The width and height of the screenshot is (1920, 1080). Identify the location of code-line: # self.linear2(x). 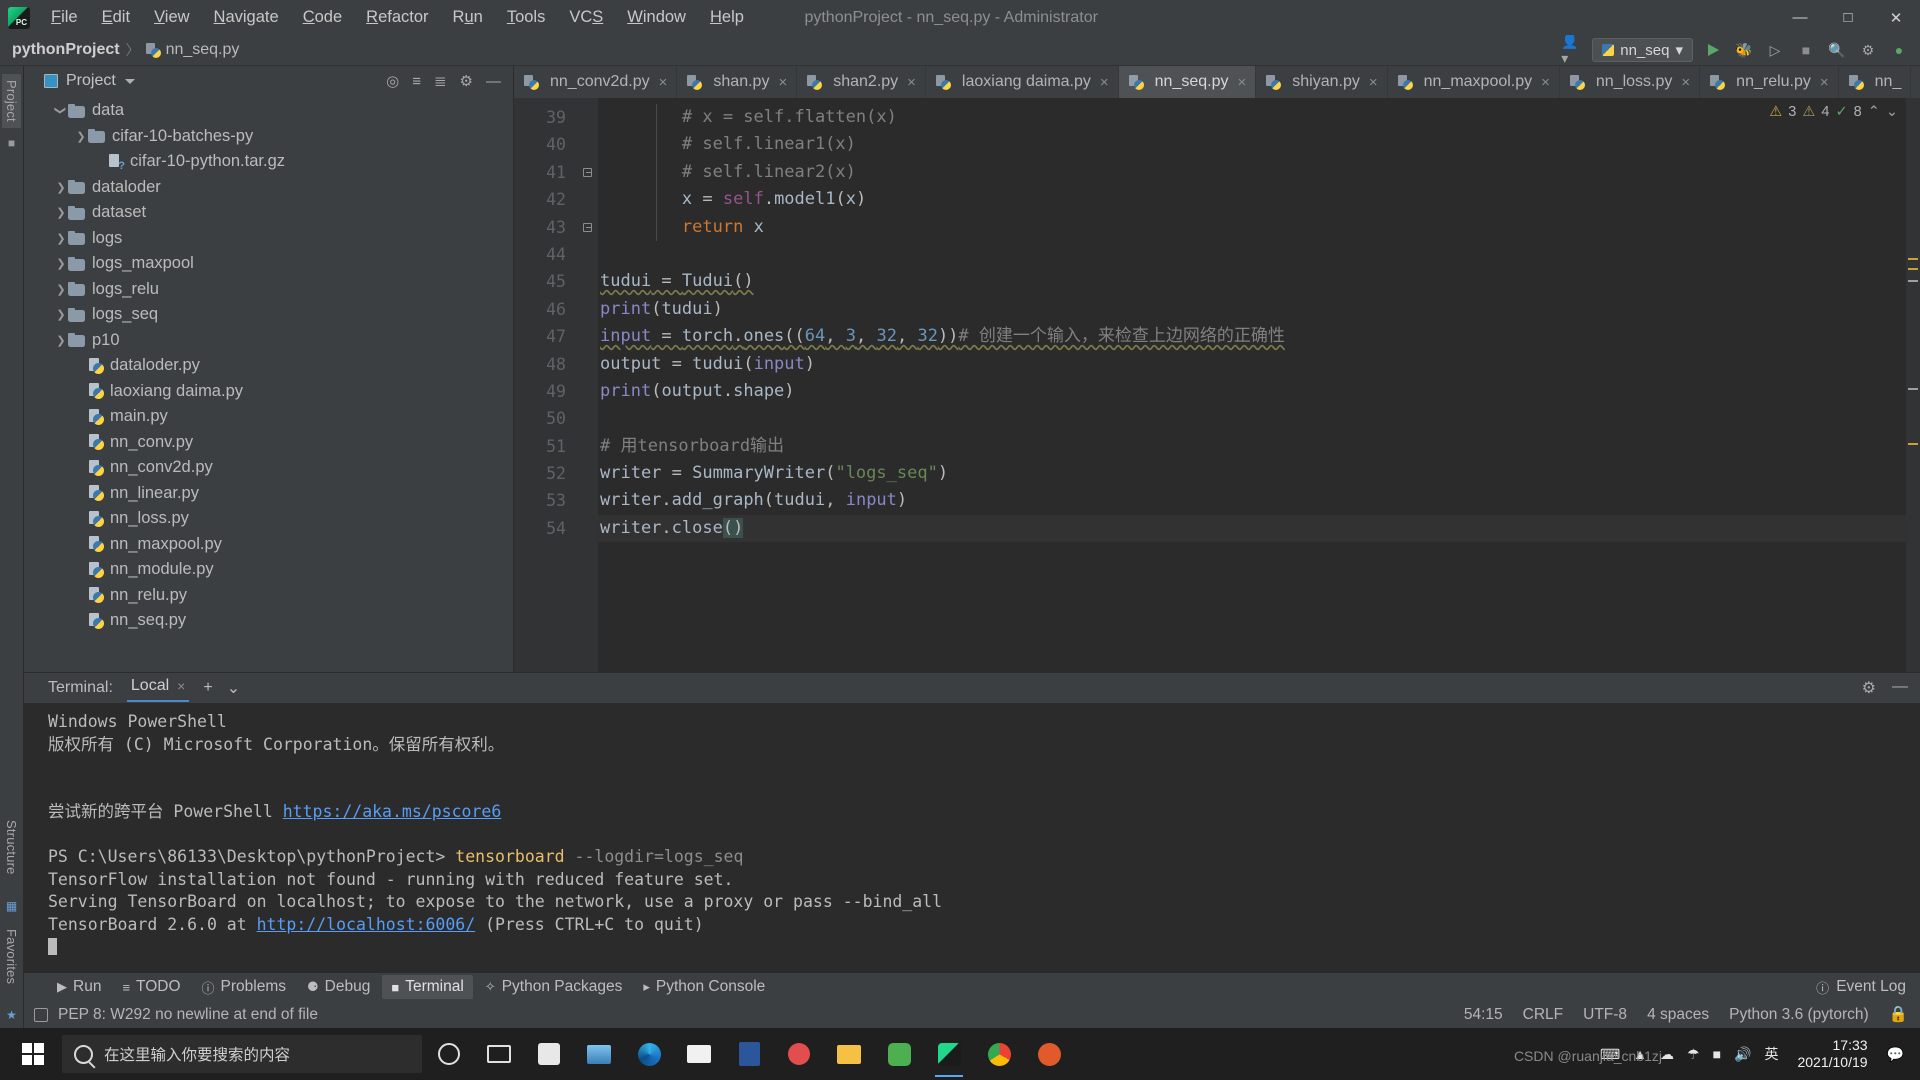
(1259, 172).